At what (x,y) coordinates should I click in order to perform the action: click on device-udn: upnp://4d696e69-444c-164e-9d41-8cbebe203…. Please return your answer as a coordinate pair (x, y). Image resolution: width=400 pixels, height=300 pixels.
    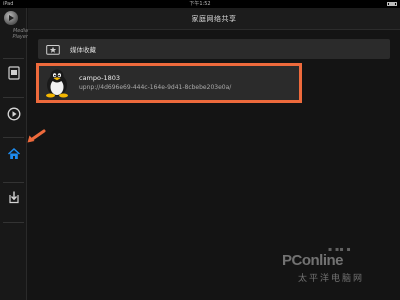
    Looking at the image, I should click on (155, 87).